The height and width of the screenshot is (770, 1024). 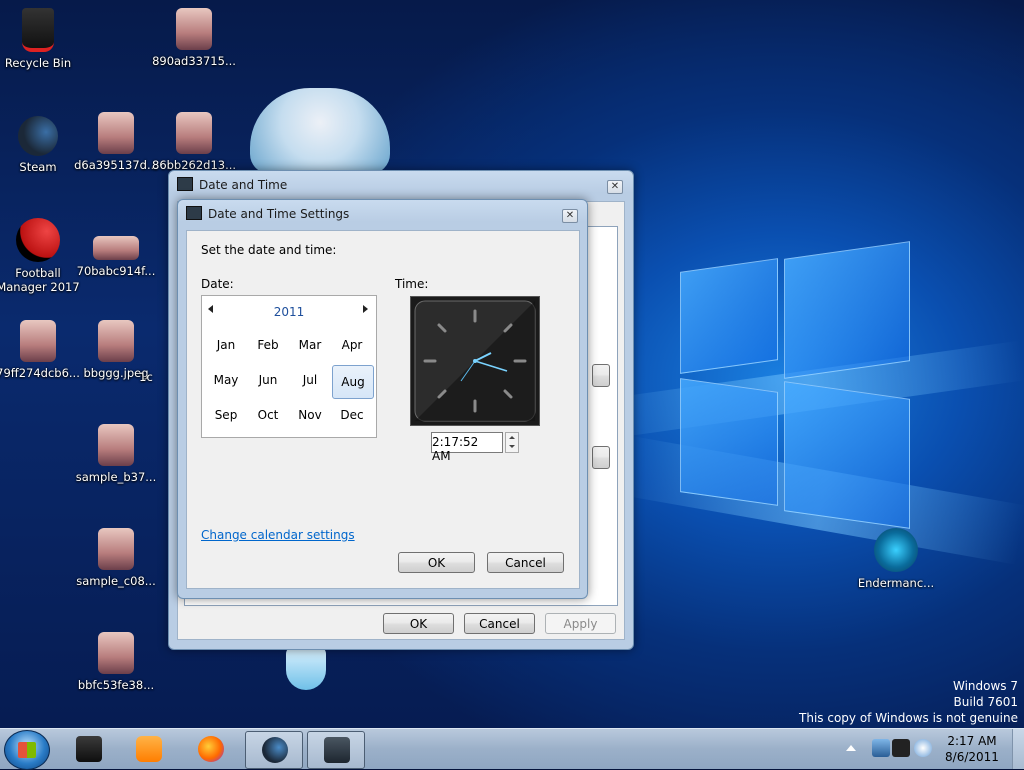 I want to click on calendar-month-apr: Apr, so click(x=352, y=345).